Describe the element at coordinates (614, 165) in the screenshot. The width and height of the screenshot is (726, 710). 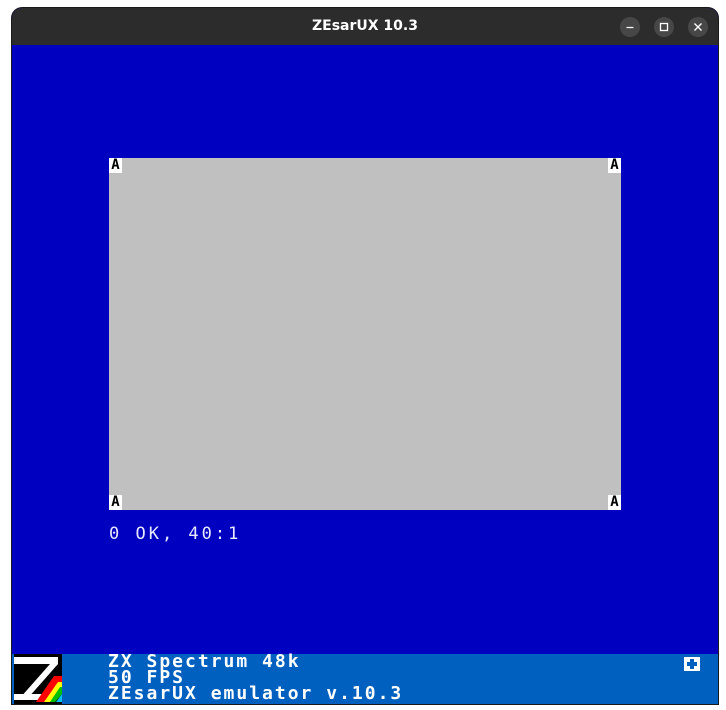
I see `corner-char-top-right: A` at that location.